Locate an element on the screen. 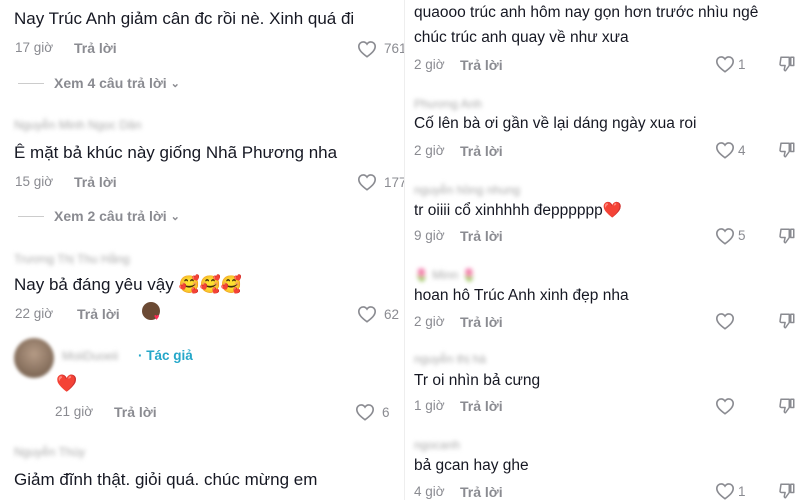 The width and height of the screenshot is (800, 500). comment-text: ❤️ is located at coordinates (67, 383).